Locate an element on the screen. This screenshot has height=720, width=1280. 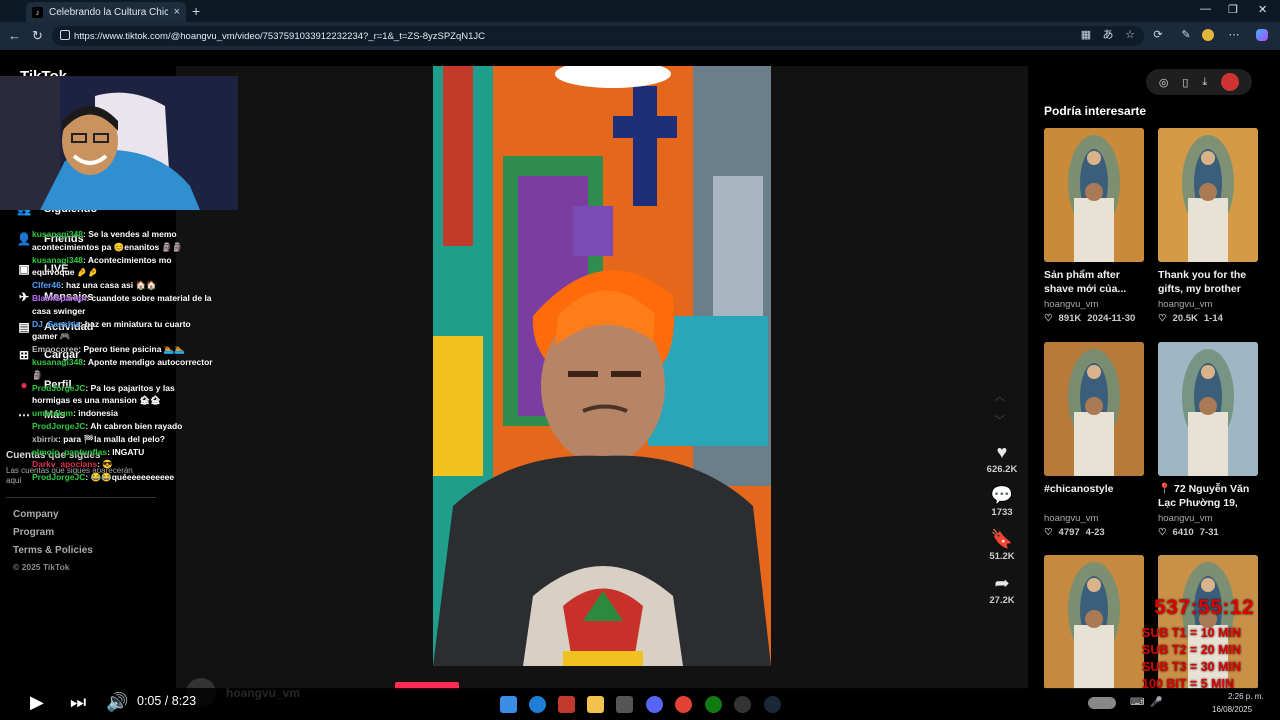
refresh-icon: ↻ is located at coordinates (37, 36).